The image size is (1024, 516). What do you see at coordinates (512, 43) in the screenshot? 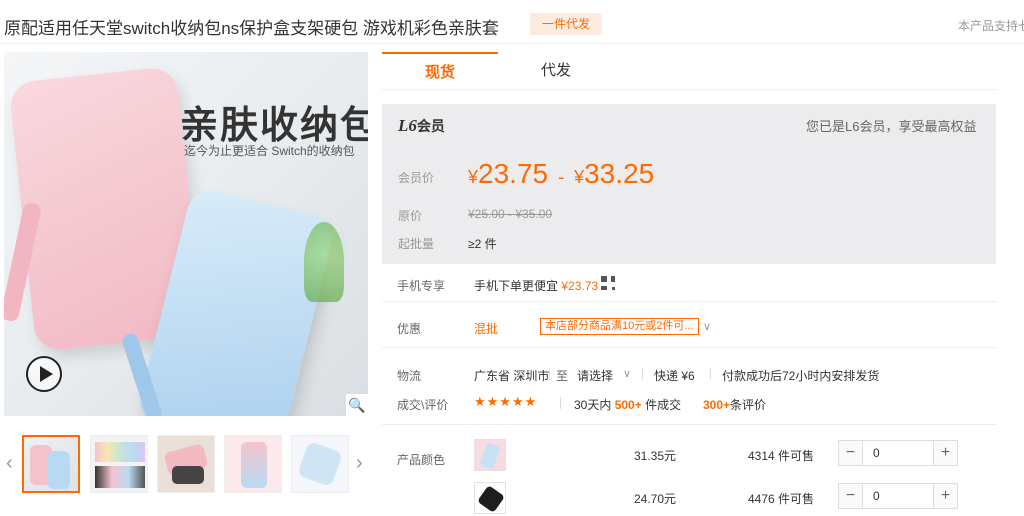
I see `header-divider` at bounding box center [512, 43].